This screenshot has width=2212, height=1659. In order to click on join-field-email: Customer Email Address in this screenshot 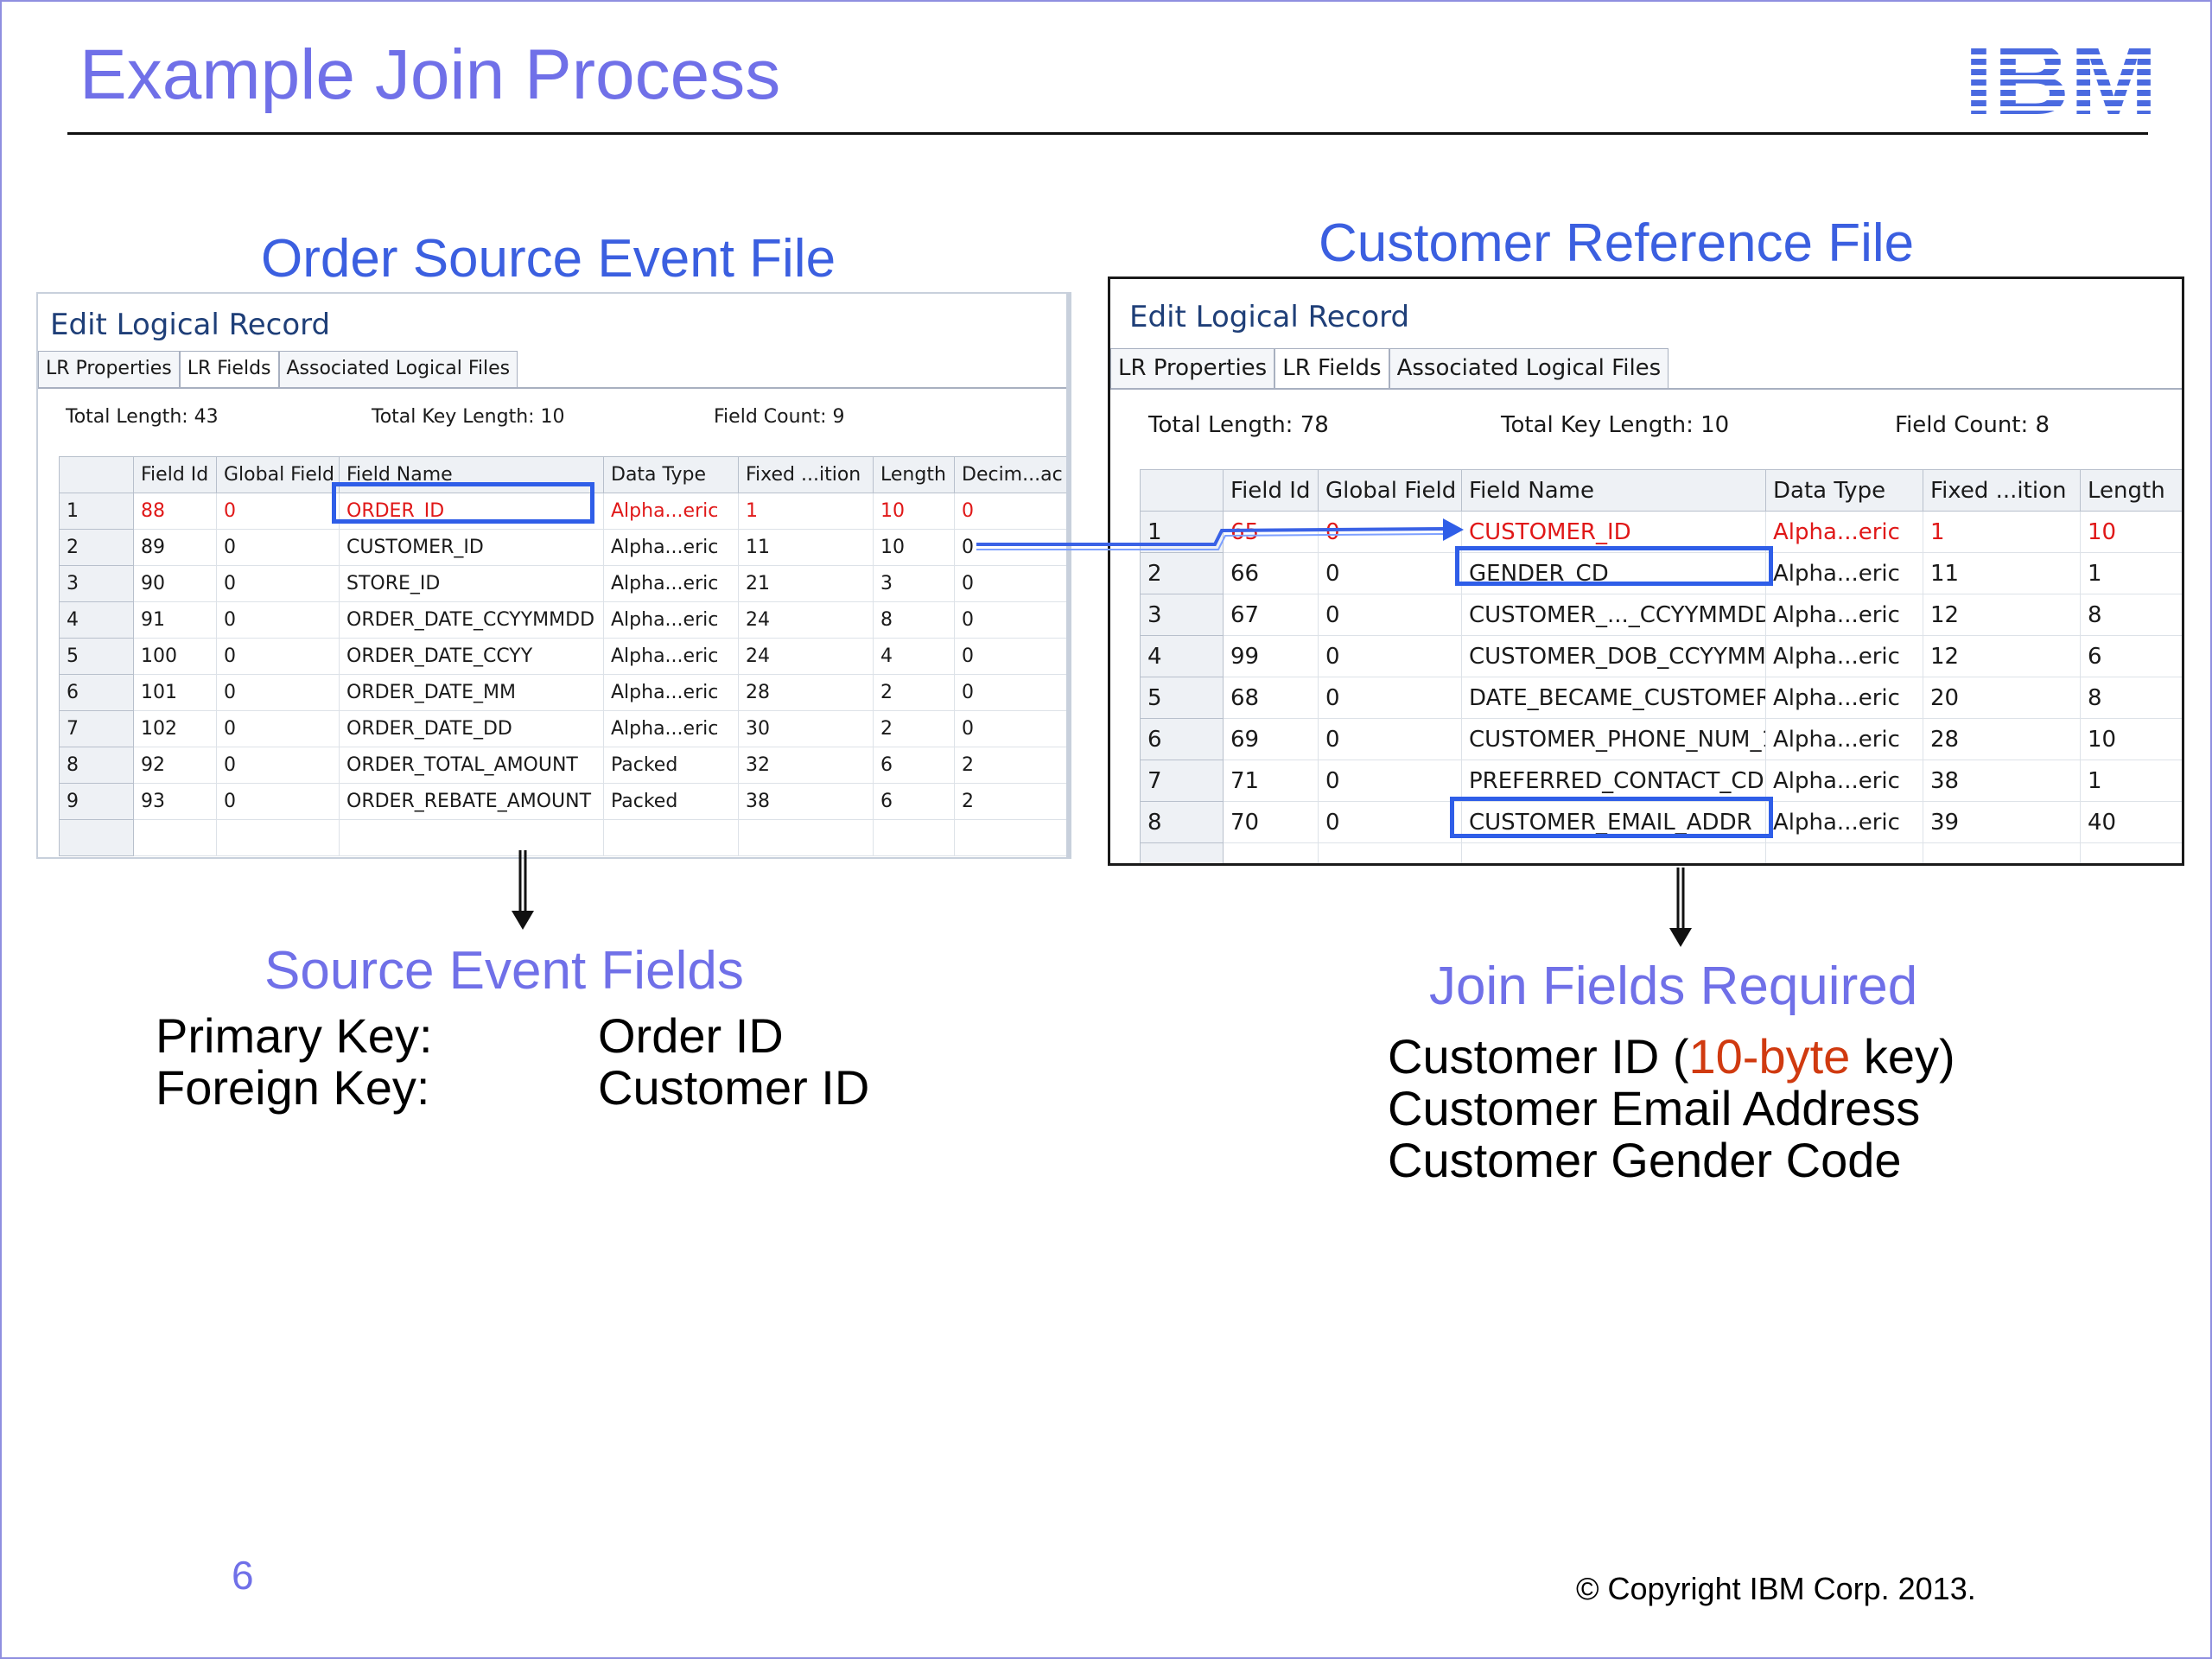, I will do `click(1654, 1108)`.